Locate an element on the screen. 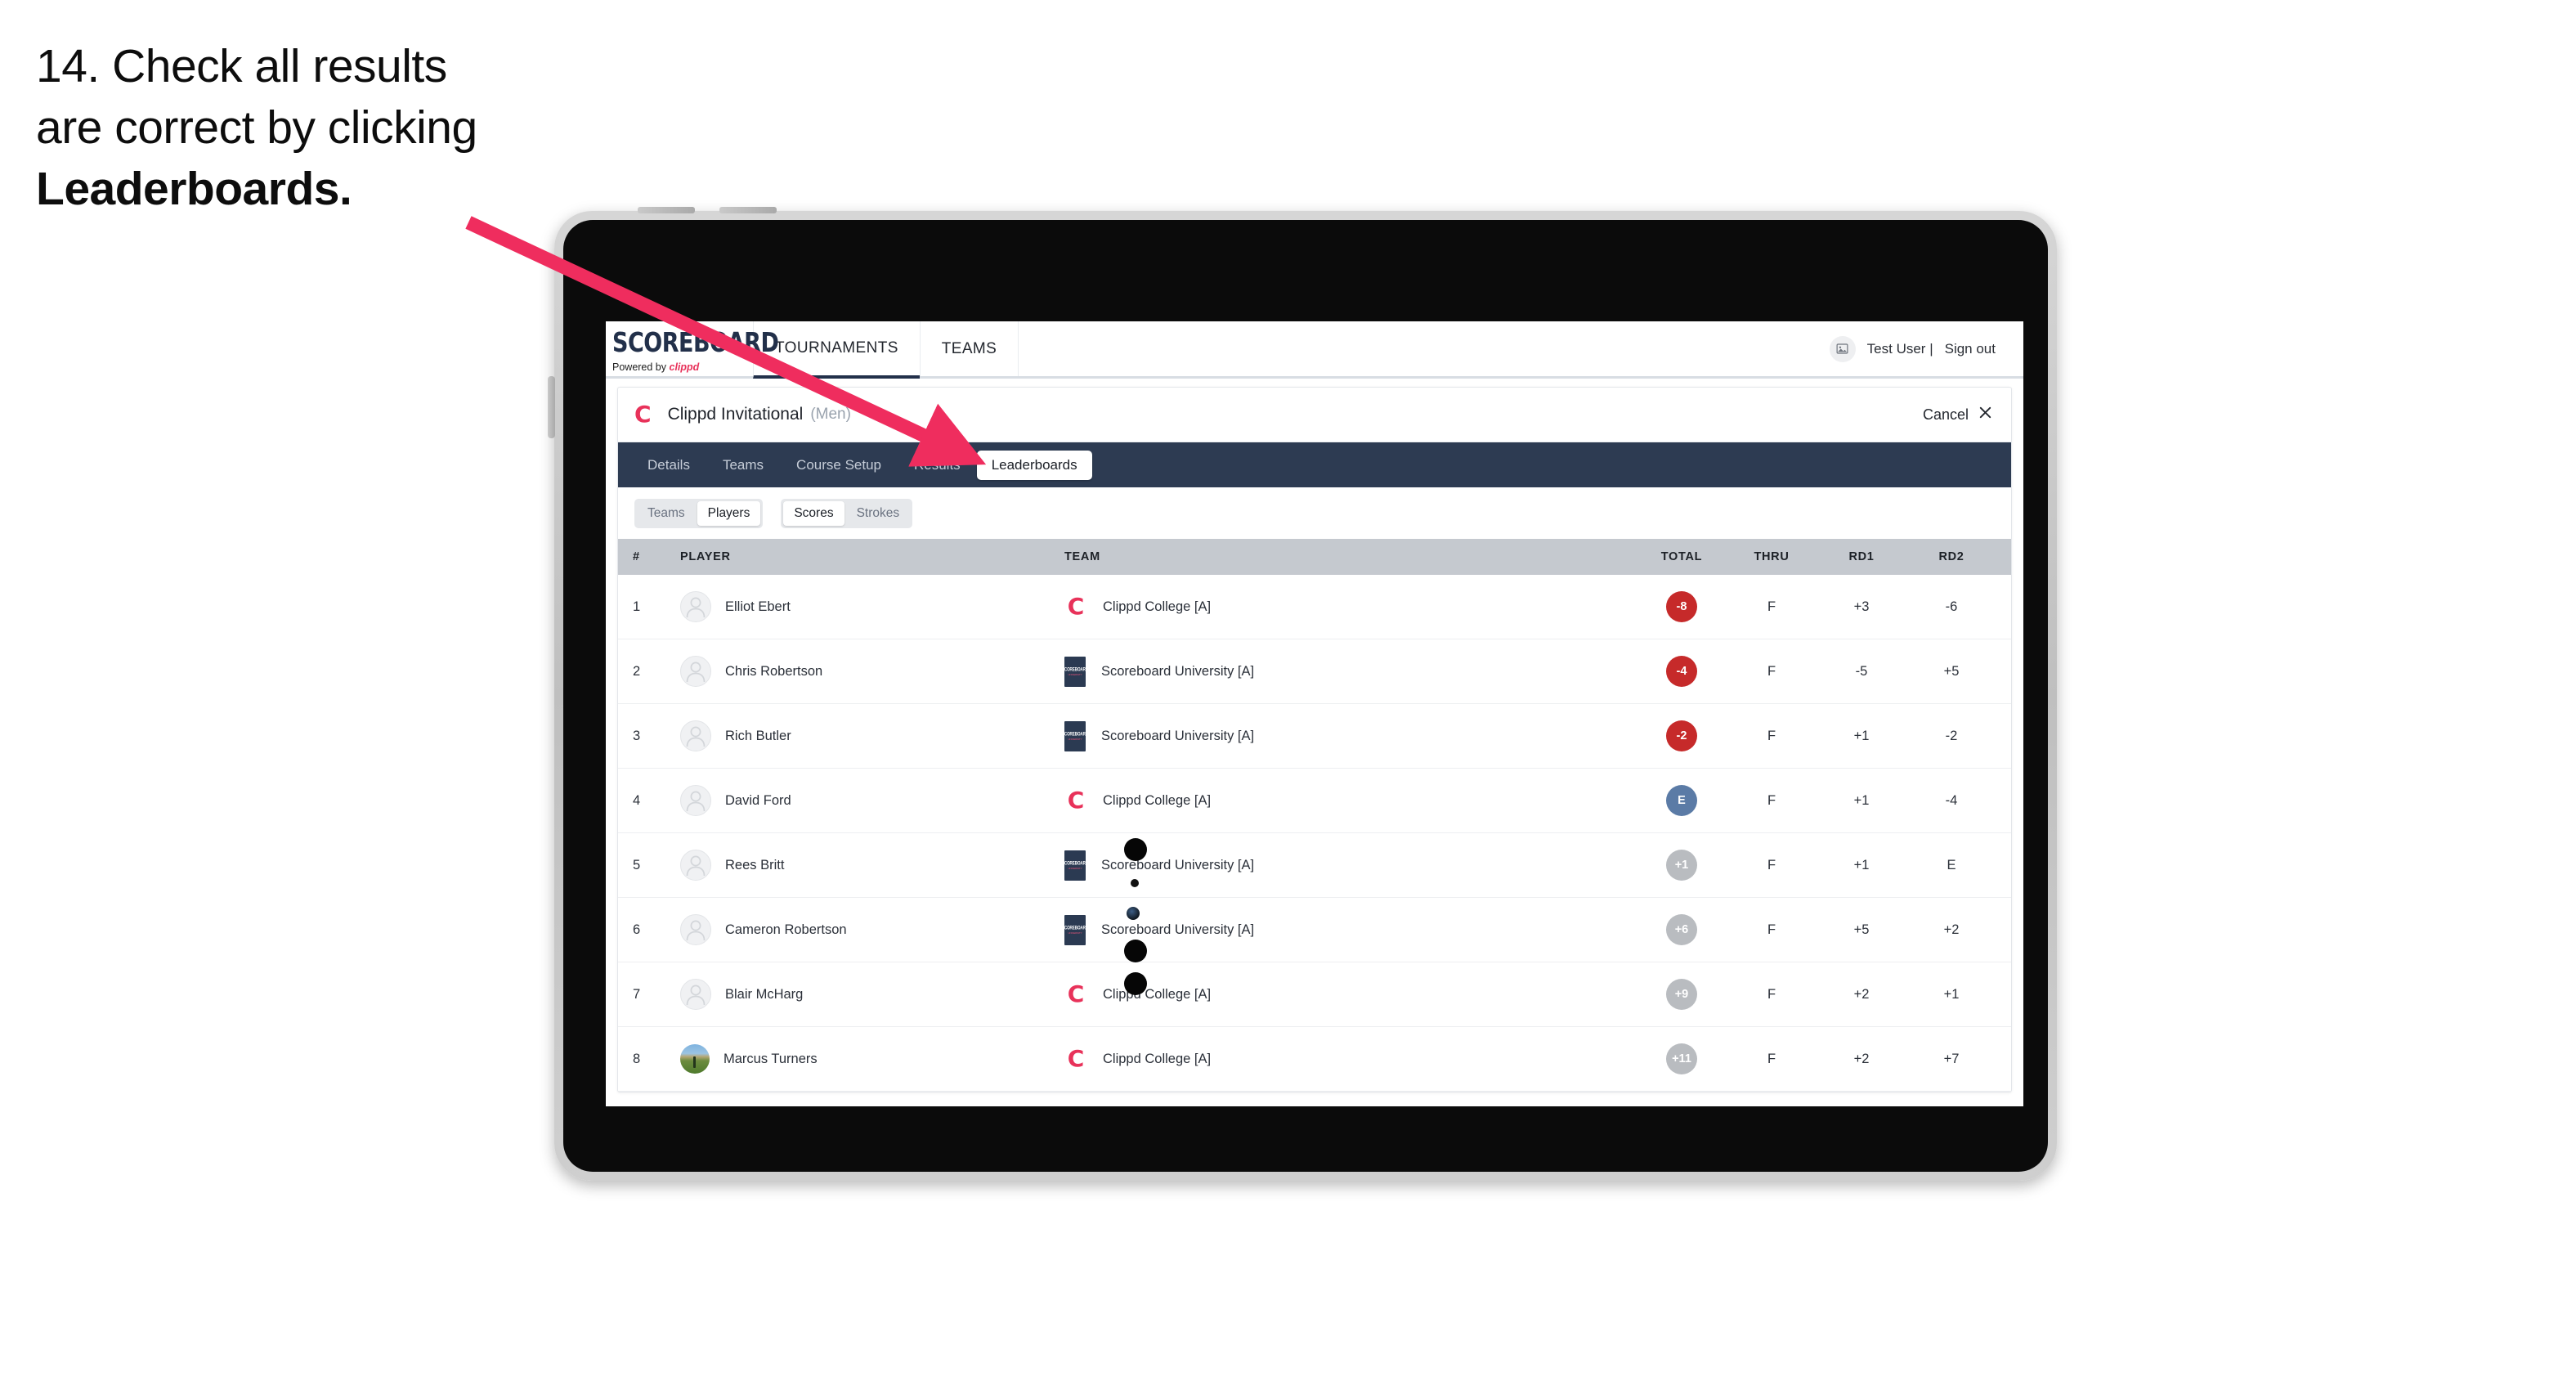  toggle-label-scores: Scores is located at coordinates (814, 513).